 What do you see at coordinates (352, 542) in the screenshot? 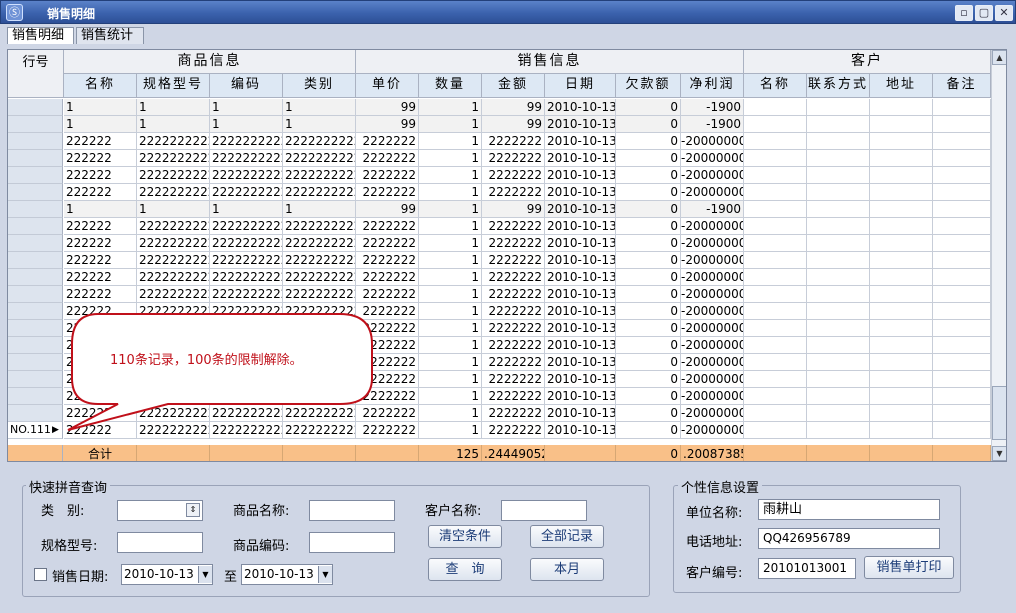
I see `product-code-input` at bounding box center [352, 542].